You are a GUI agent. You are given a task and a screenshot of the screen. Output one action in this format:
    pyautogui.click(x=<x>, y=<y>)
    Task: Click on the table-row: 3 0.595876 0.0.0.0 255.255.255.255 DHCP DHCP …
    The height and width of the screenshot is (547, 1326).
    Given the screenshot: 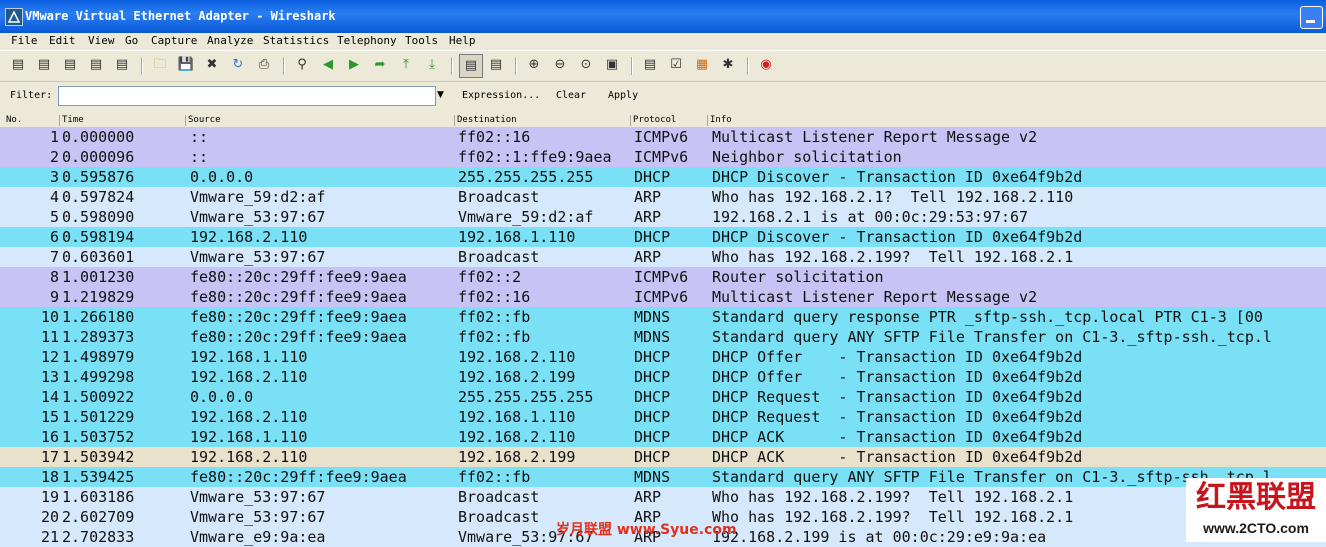 What is the action you would take?
    pyautogui.click(x=663, y=177)
    